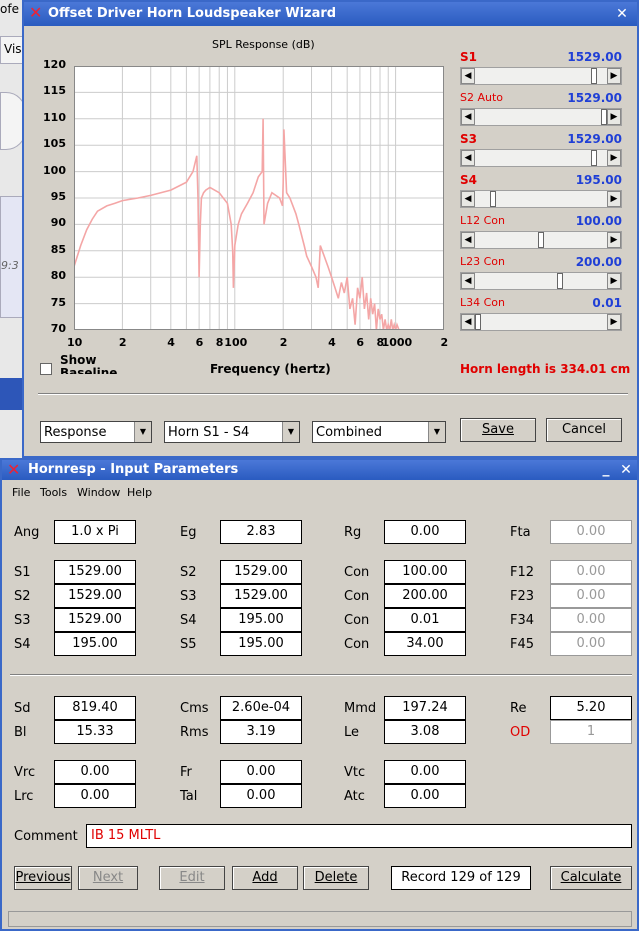 This screenshot has height=931, width=639. Describe the element at coordinates (545, 369) in the screenshot. I see `horn-length-text: Horn length is 334.01 cm` at that location.